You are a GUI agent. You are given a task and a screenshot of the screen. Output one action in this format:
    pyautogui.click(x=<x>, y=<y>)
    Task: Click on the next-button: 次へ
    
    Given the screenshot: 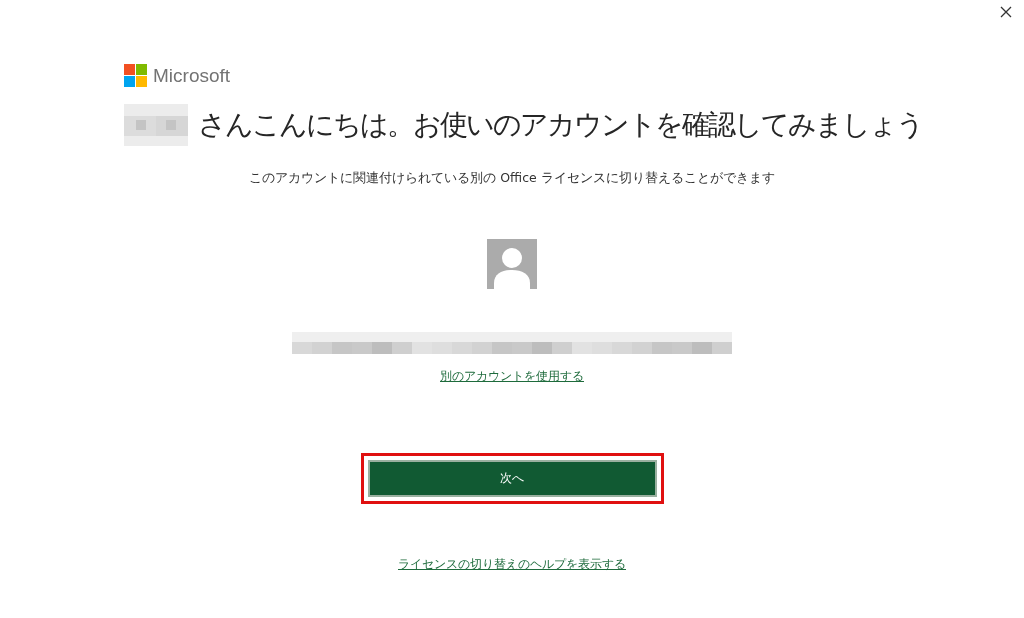 What is the action you would take?
    pyautogui.click(x=512, y=478)
    